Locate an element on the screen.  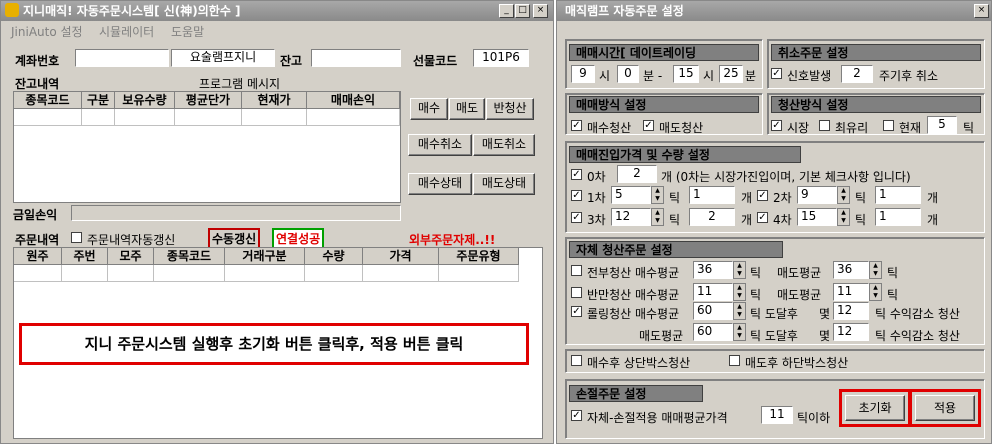
entry2-checkbox: ✓ is located at coordinates (762, 195).